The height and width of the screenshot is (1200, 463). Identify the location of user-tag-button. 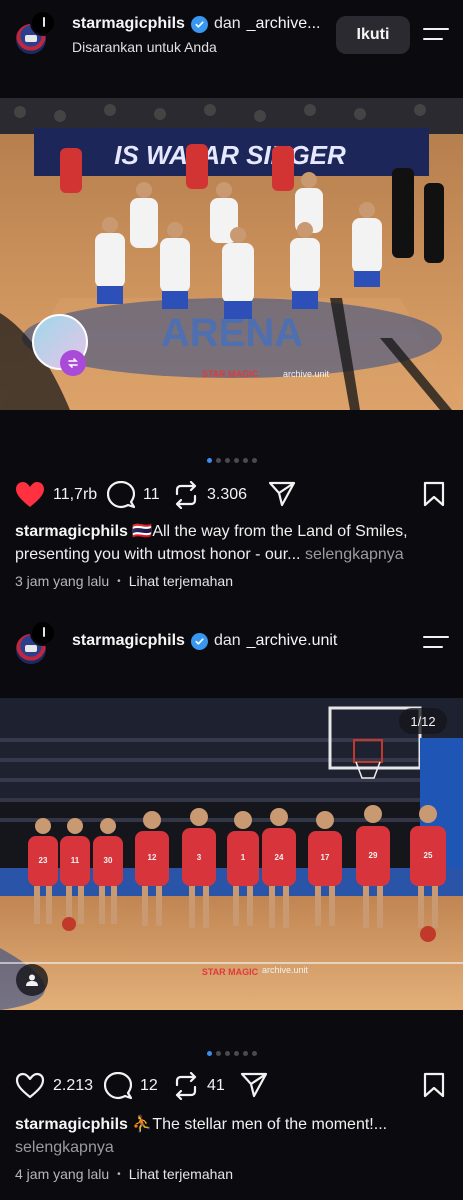
(32, 980).